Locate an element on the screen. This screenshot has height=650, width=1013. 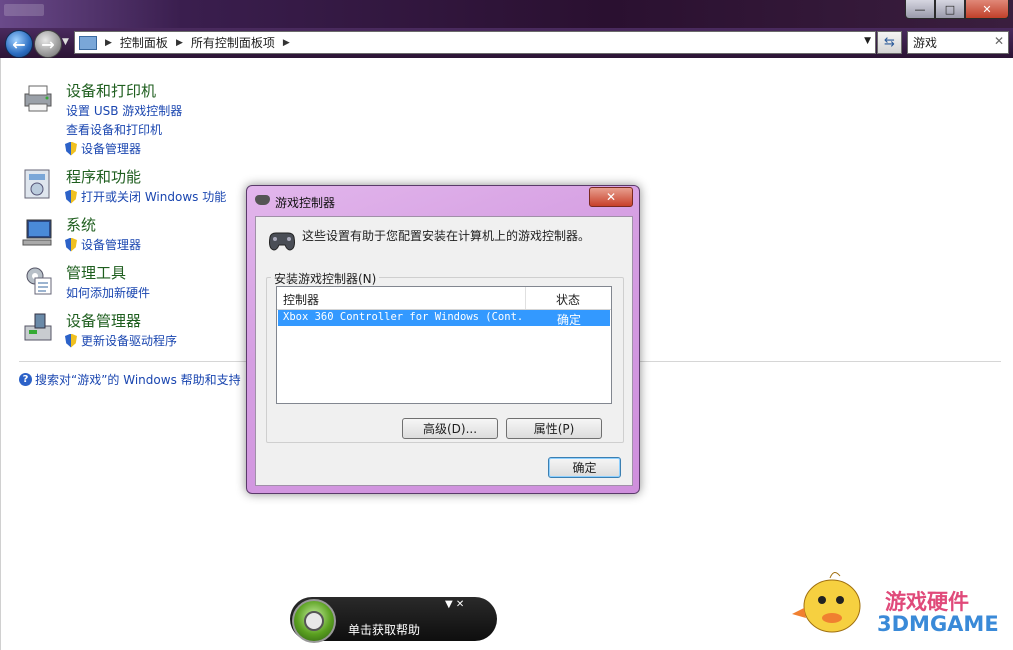
help-tooltip-text: 单击获取帮助 is located at coordinates (384, 630).